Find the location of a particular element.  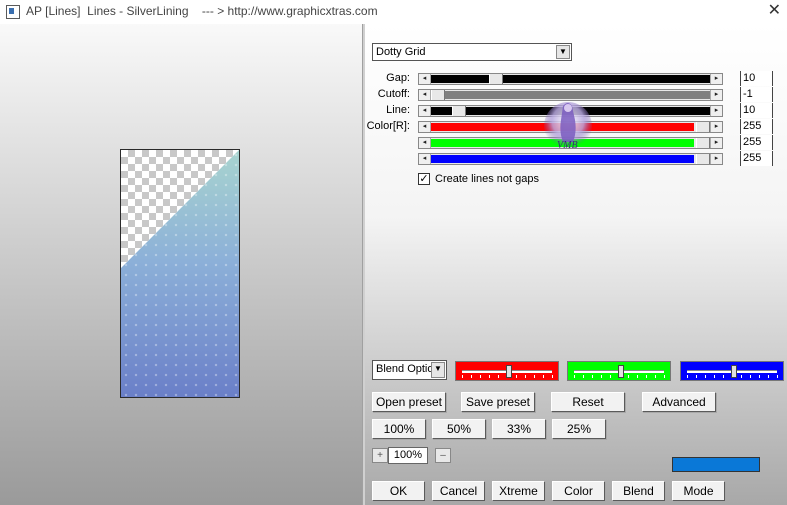

color-swatch is located at coordinates (716, 464).